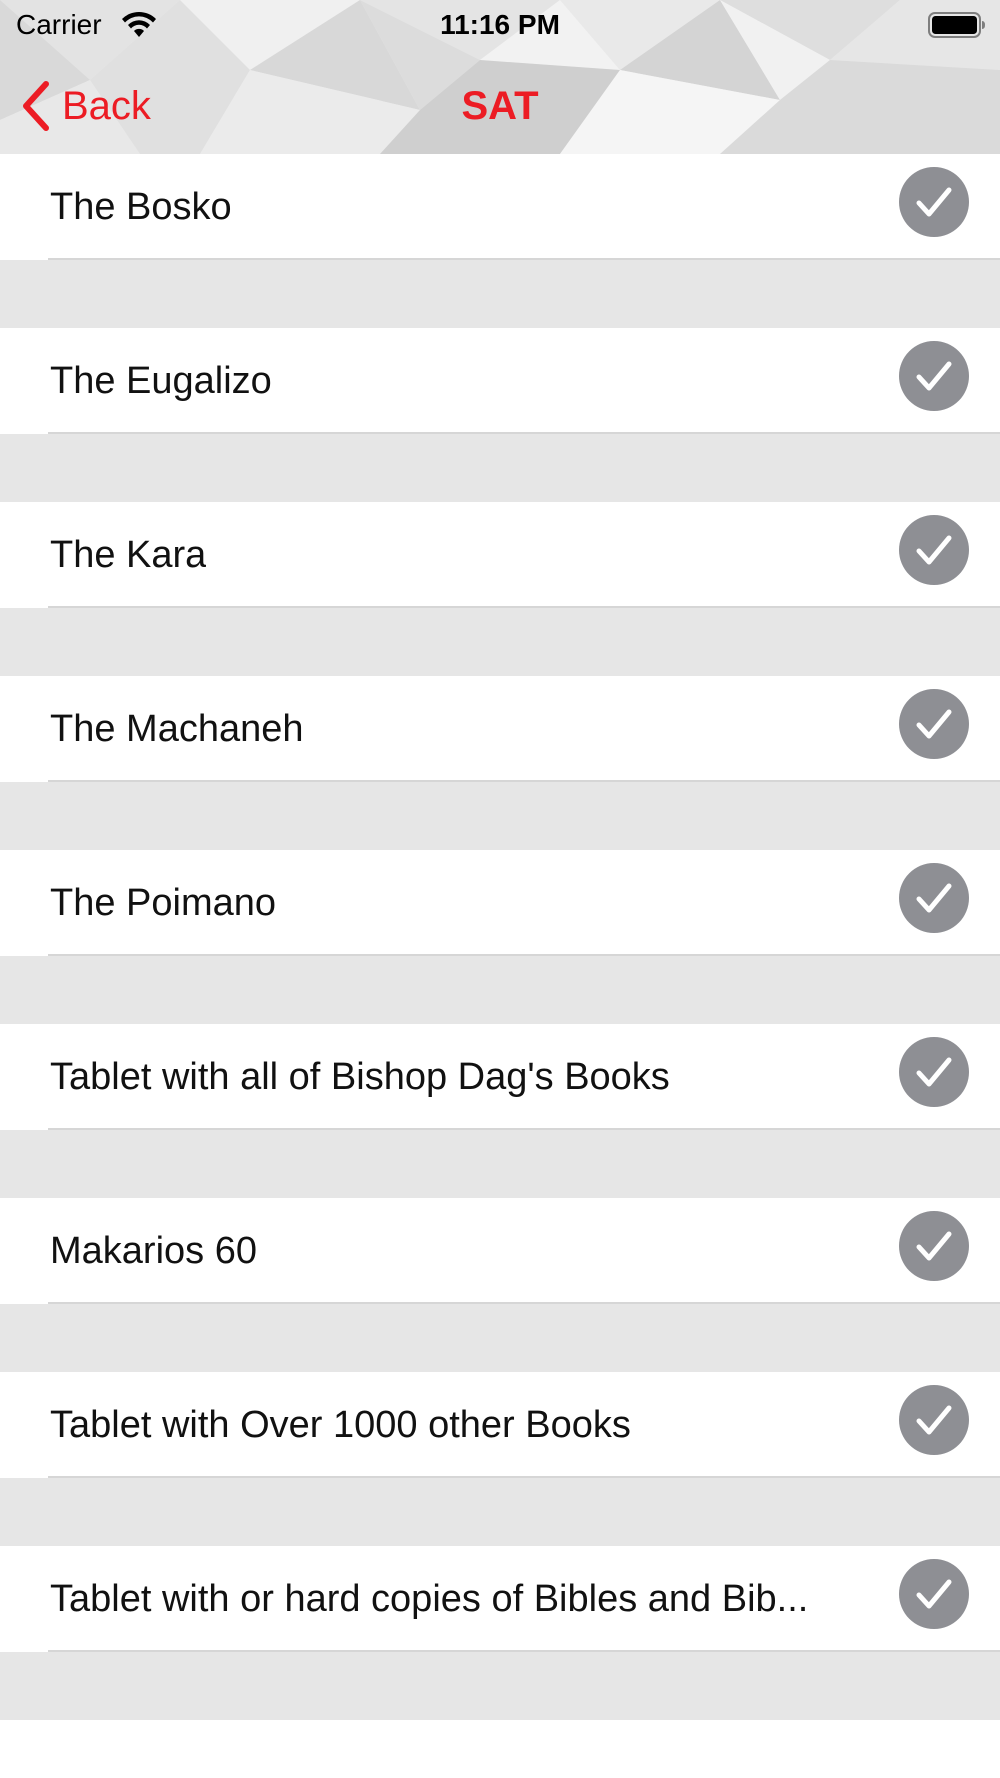  Describe the element at coordinates (500, 381) in the screenshot. I see `list-item: The Eugalizo` at that location.